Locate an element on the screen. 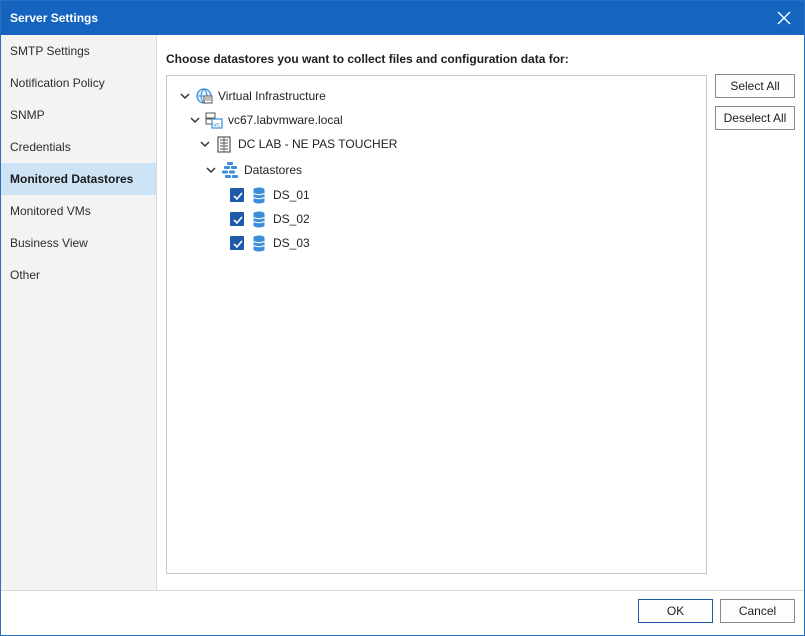  sidebar-item-snmp: SNMP is located at coordinates (78, 115).